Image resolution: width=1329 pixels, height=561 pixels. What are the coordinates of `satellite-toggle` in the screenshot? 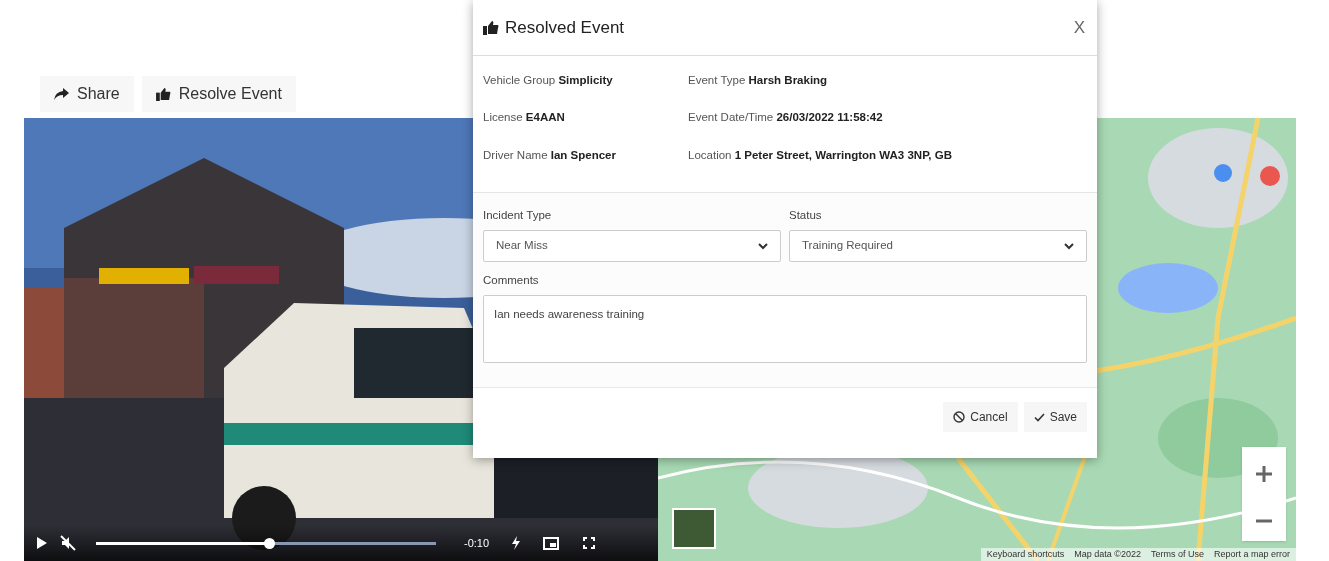 It's located at (694, 528).